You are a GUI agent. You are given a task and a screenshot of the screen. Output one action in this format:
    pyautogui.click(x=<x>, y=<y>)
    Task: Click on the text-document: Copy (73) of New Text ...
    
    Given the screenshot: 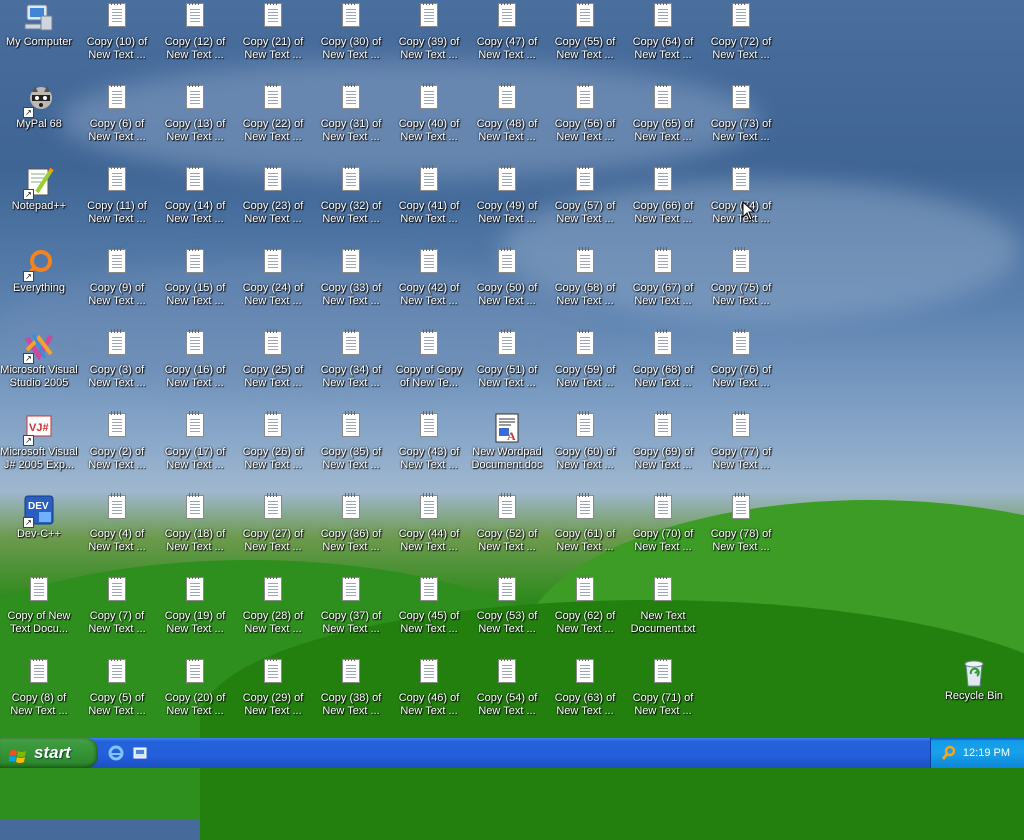 What is the action you would take?
    pyautogui.click(x=741, y=113)
    